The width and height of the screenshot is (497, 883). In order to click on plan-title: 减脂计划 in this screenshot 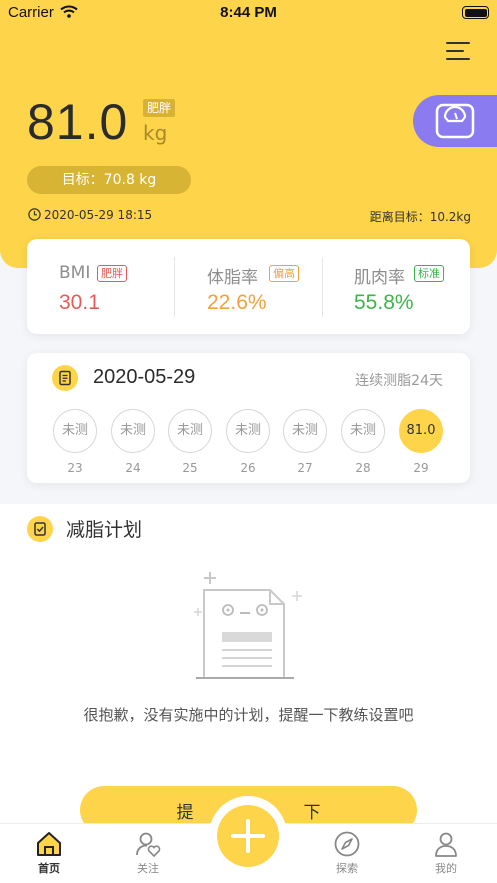, I will do `click(104, 530)`.